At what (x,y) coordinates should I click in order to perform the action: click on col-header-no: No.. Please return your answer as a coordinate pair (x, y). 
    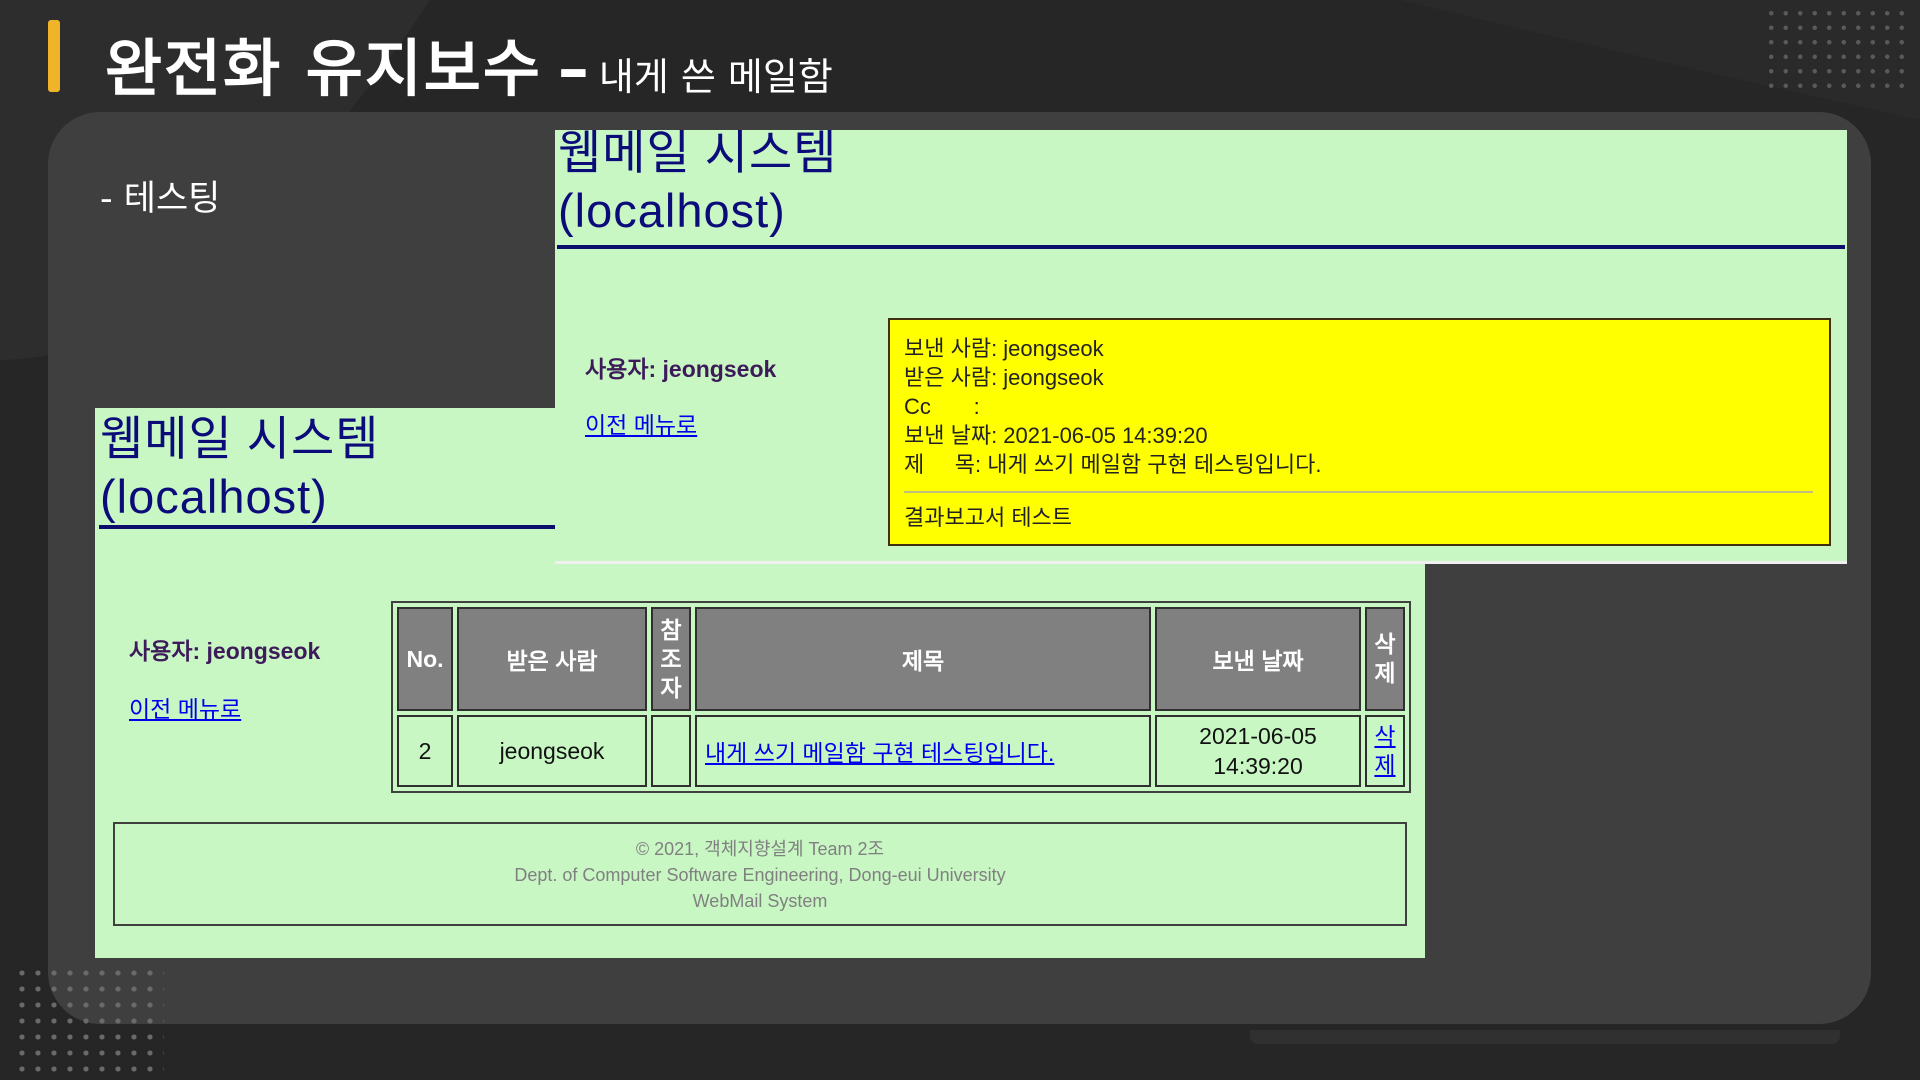
    Looking at the image, I should click on (425, 659).